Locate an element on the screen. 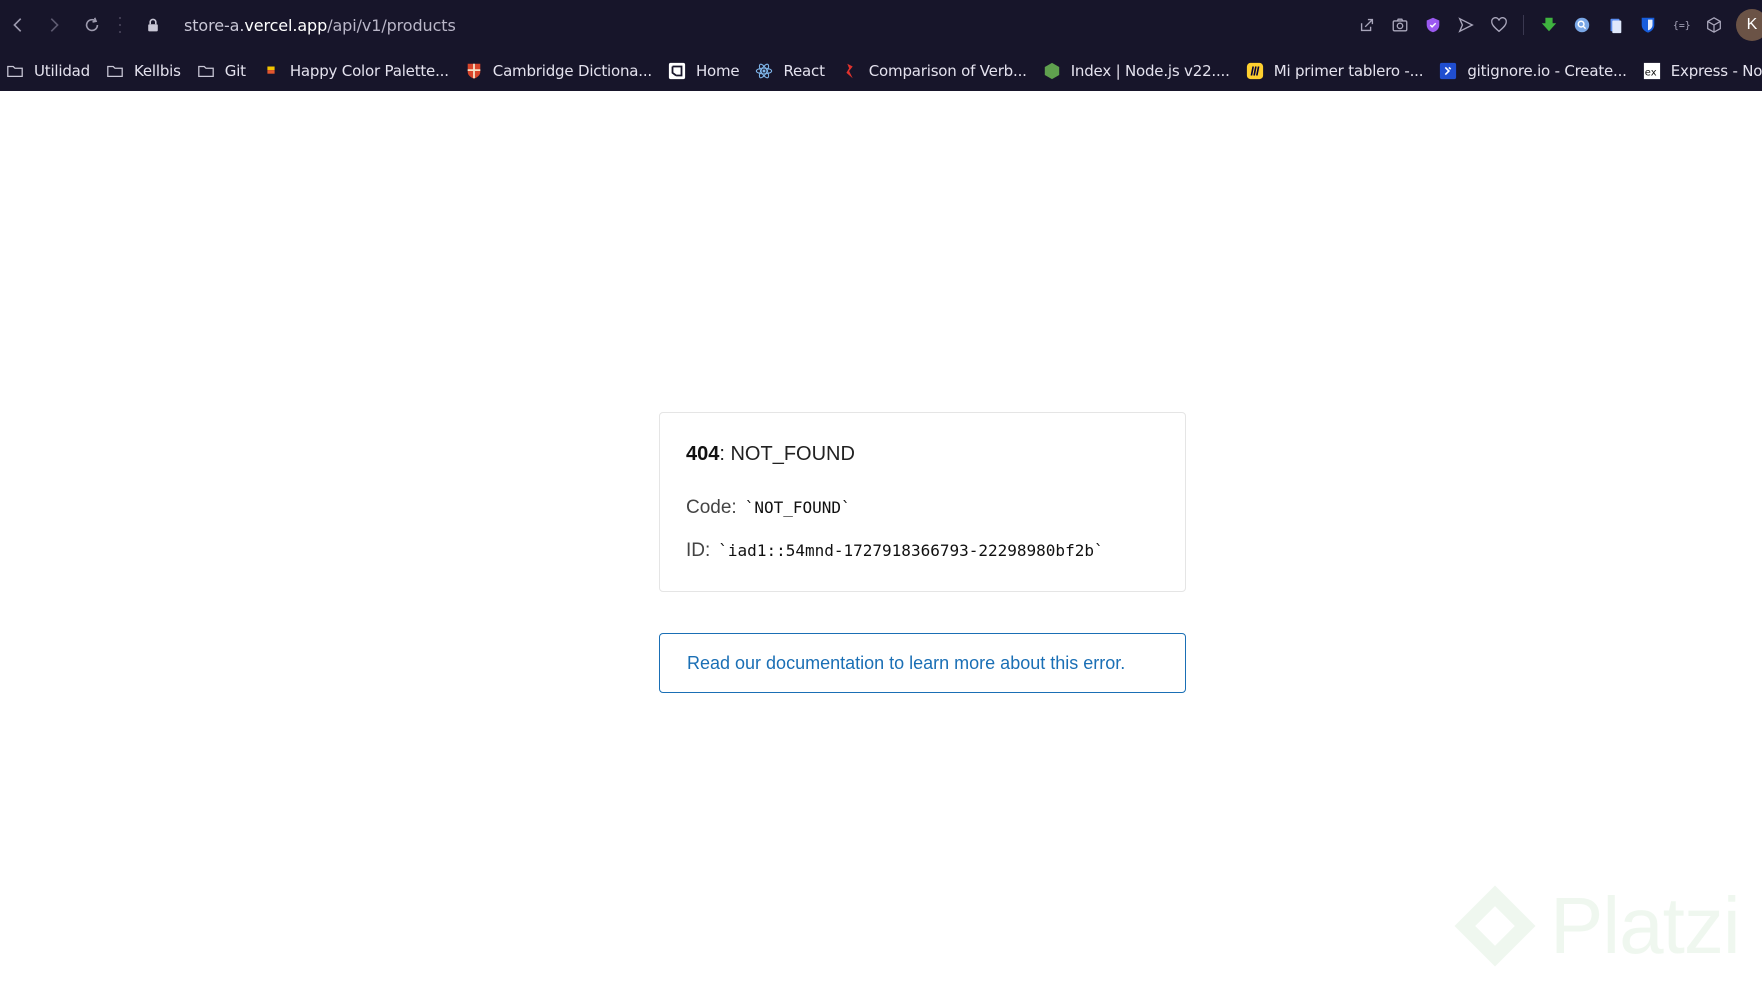 The height and width of the screenshot is (990, 1762). bookmark-folder-utilidad: Utilidad is located at coordinates (48, 71).